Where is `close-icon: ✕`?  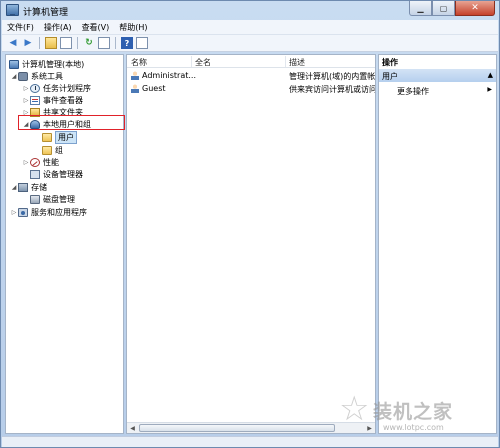 close-icon: ✕ is located at coordinates (475, 8).